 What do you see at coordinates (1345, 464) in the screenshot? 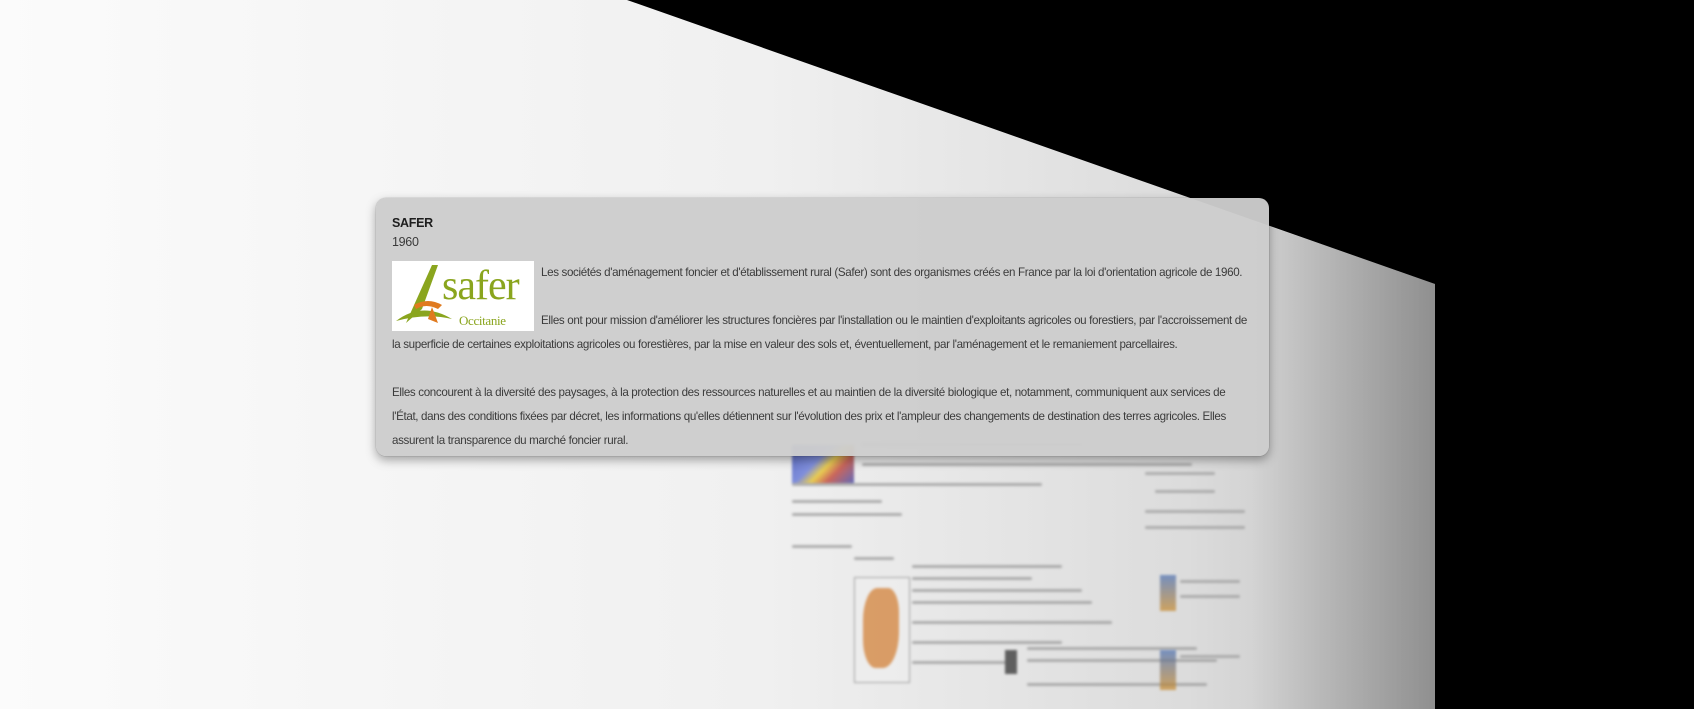
I see `wall-shadow` at bounding box center [1345, 464].